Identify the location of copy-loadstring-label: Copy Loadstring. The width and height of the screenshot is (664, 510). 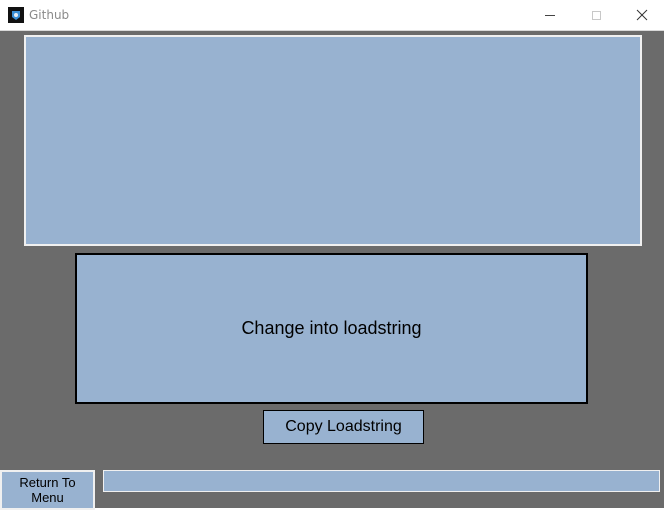
(343, 426).